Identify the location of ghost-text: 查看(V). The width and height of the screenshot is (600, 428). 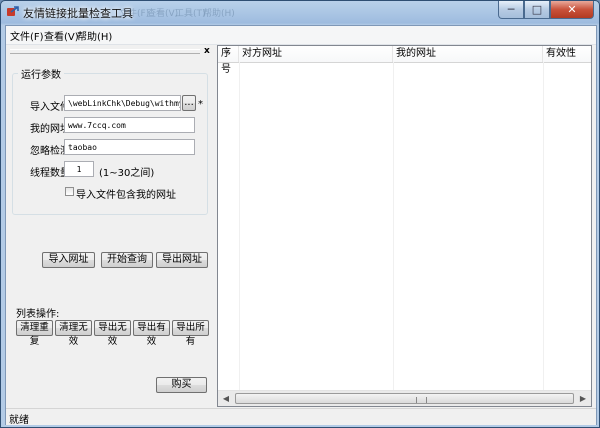
(163, 14).